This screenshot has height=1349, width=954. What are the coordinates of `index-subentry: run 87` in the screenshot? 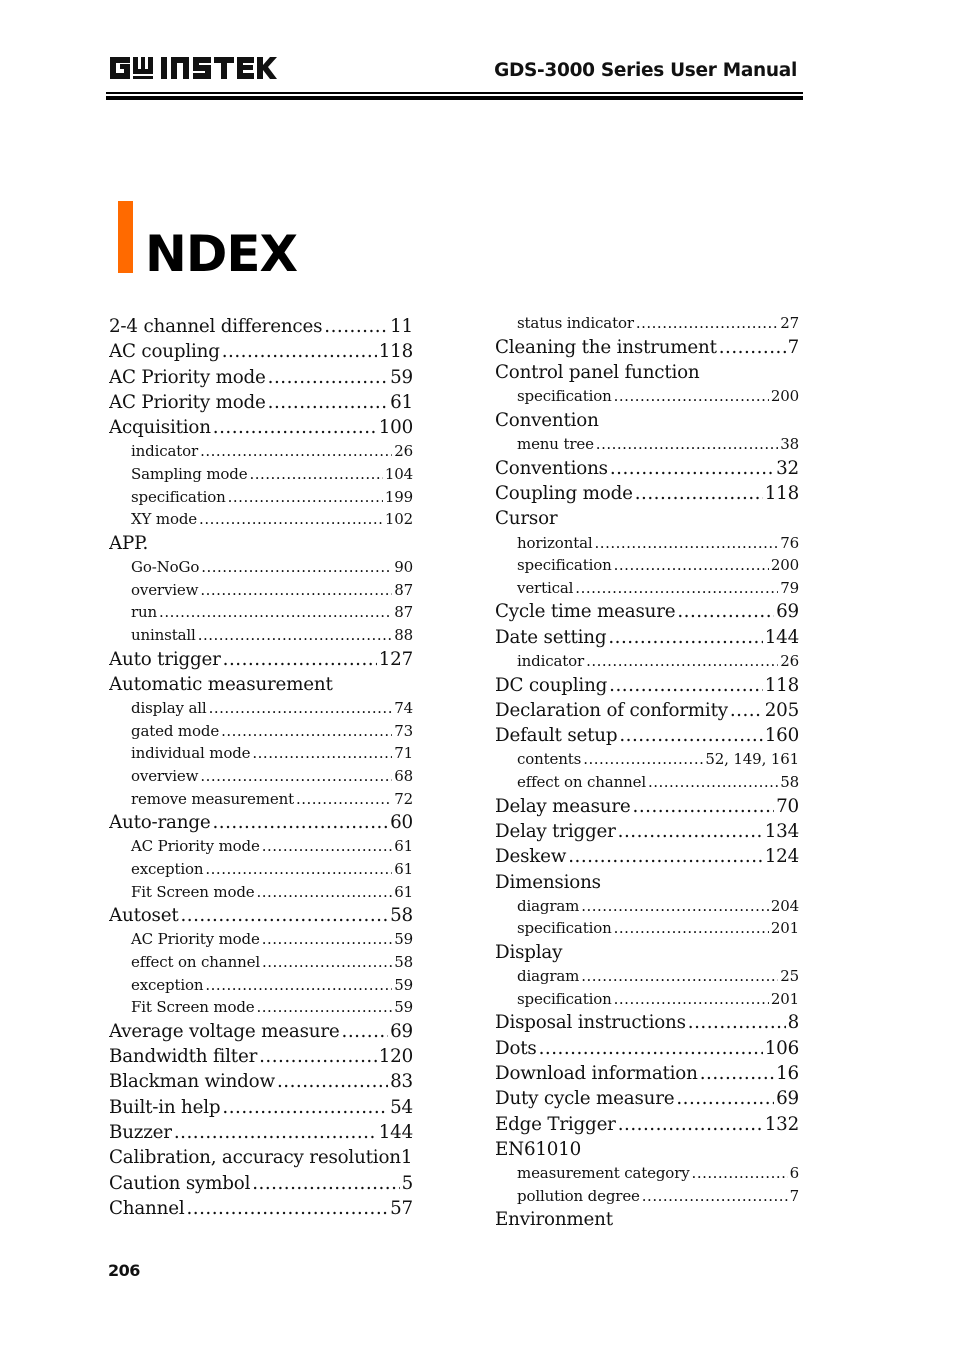 It's located at (261, 612).